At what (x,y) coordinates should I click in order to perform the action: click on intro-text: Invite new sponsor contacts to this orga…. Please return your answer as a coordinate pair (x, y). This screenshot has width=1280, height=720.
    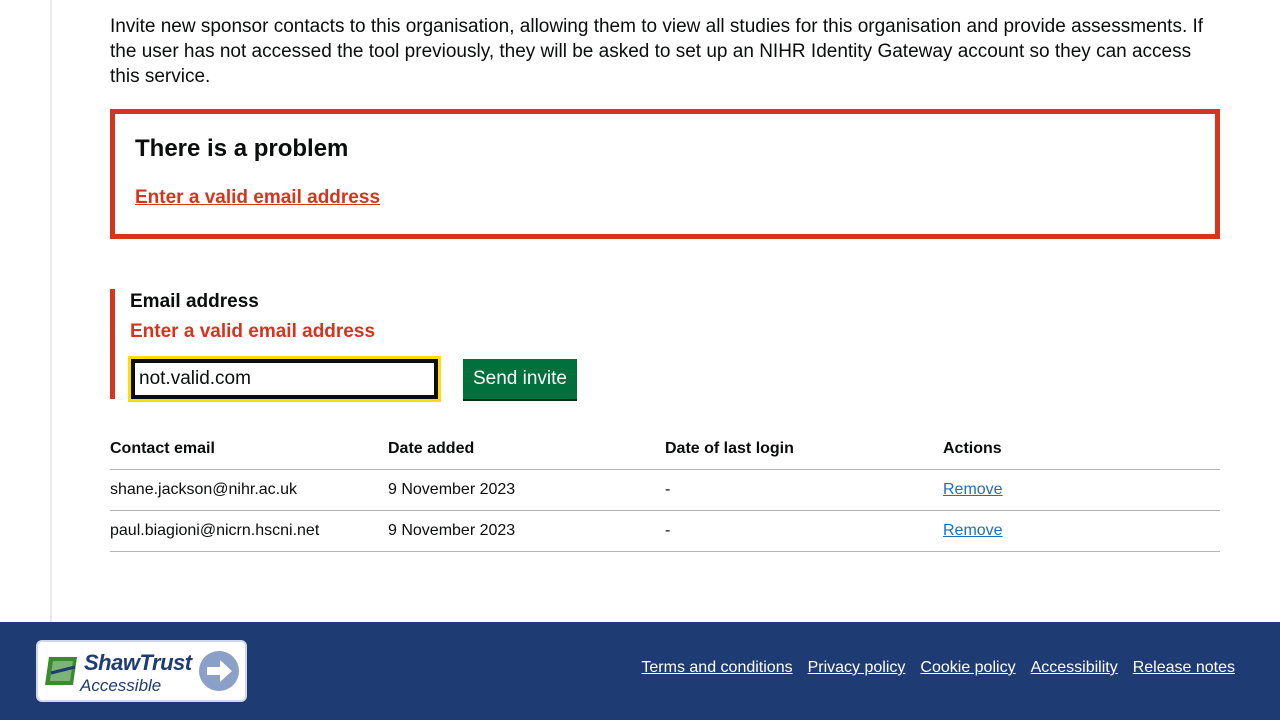
    Looking at the image, I should click on (657, 51).